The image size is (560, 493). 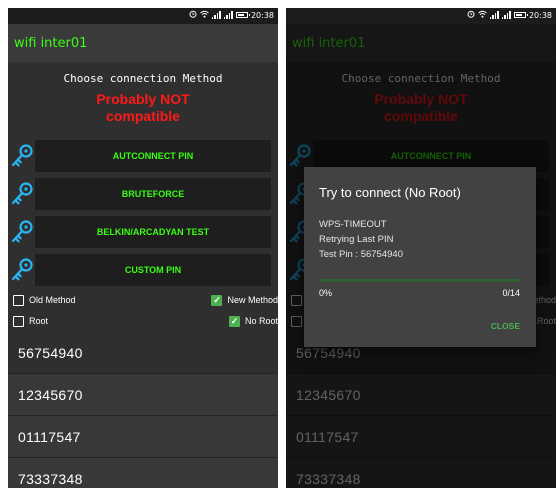 What do you see at coordinates (143, 473) in the screenshot?
I see `list-item: 73337348` at bounding box center [143, 473].